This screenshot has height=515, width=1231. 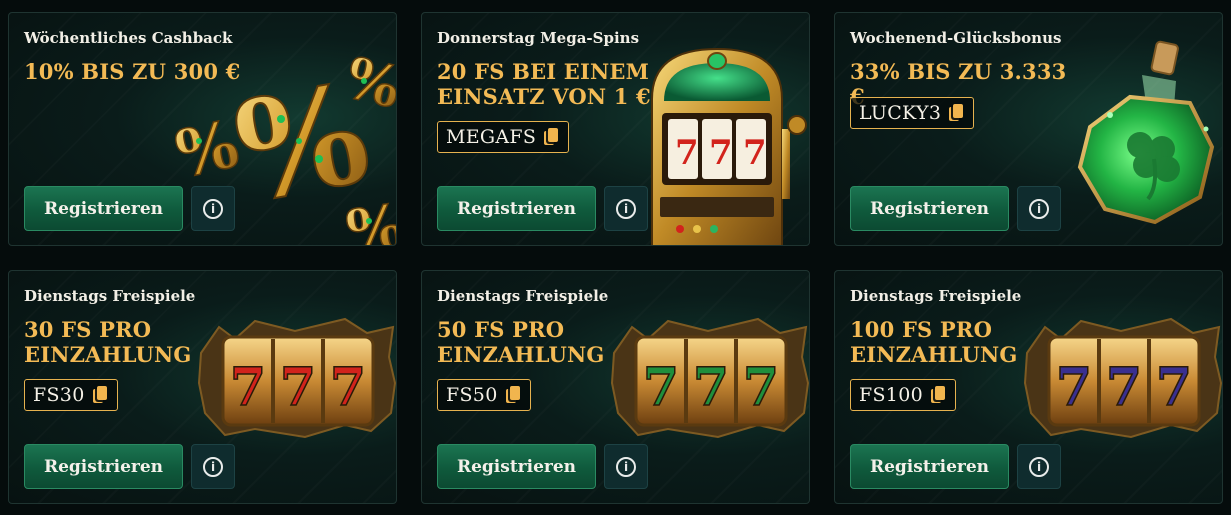 What do you see at coordinates (544, 84) in the screenshot?
I see `promo-offer: 20 FS BEI EINEM EINSATZ VON 1 €` at bounding box center [544, 84].